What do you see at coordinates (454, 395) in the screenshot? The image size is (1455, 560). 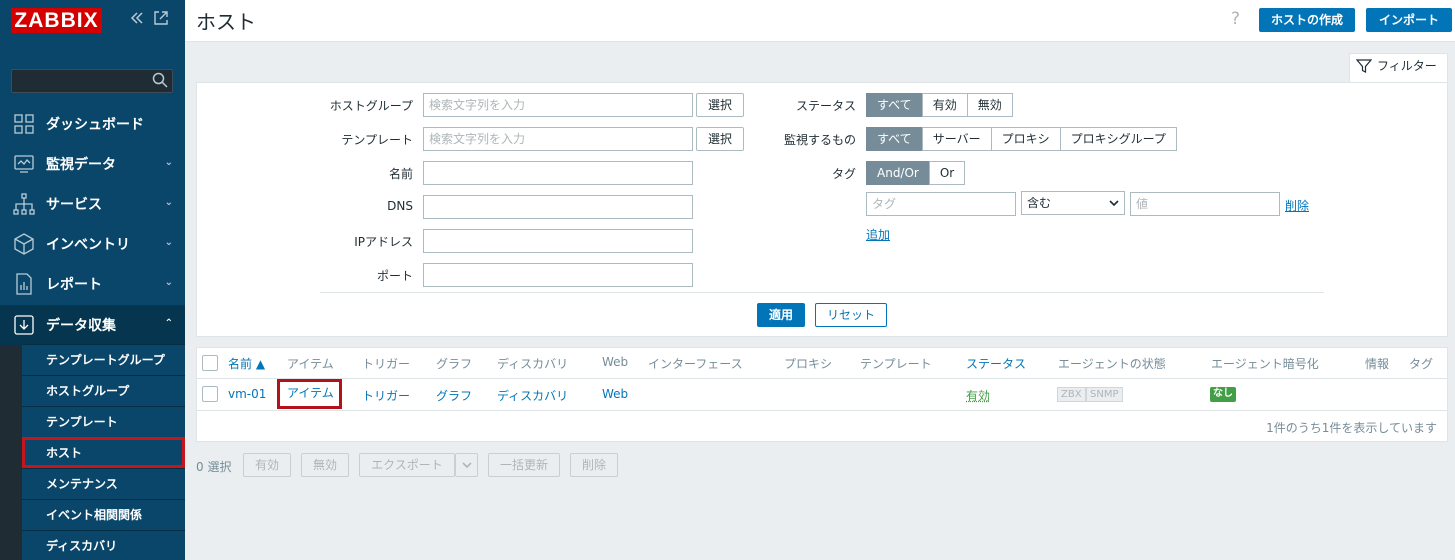 I see `graphs-link: グラフ` at bounding box center [454, 395].